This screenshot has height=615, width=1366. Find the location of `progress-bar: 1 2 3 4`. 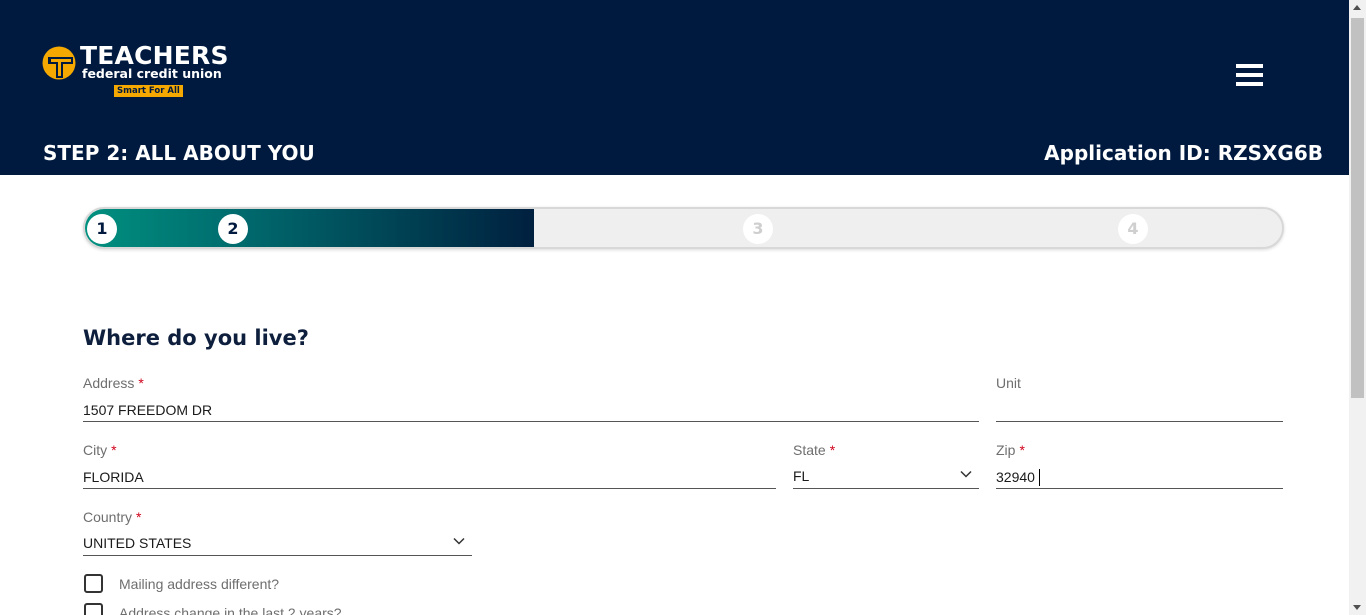

progress-bar: 1 2 3 4 is located at coordinates (683, 228).